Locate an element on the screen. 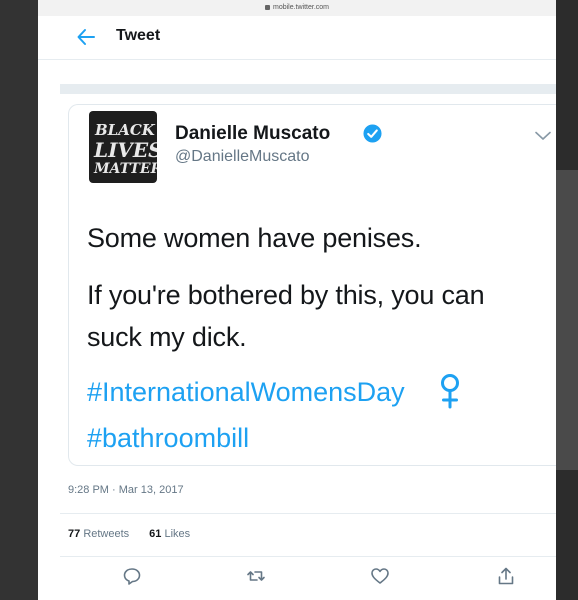 This screenshot has height=600, width=578. section-divider is located at coordinates (308, 89).